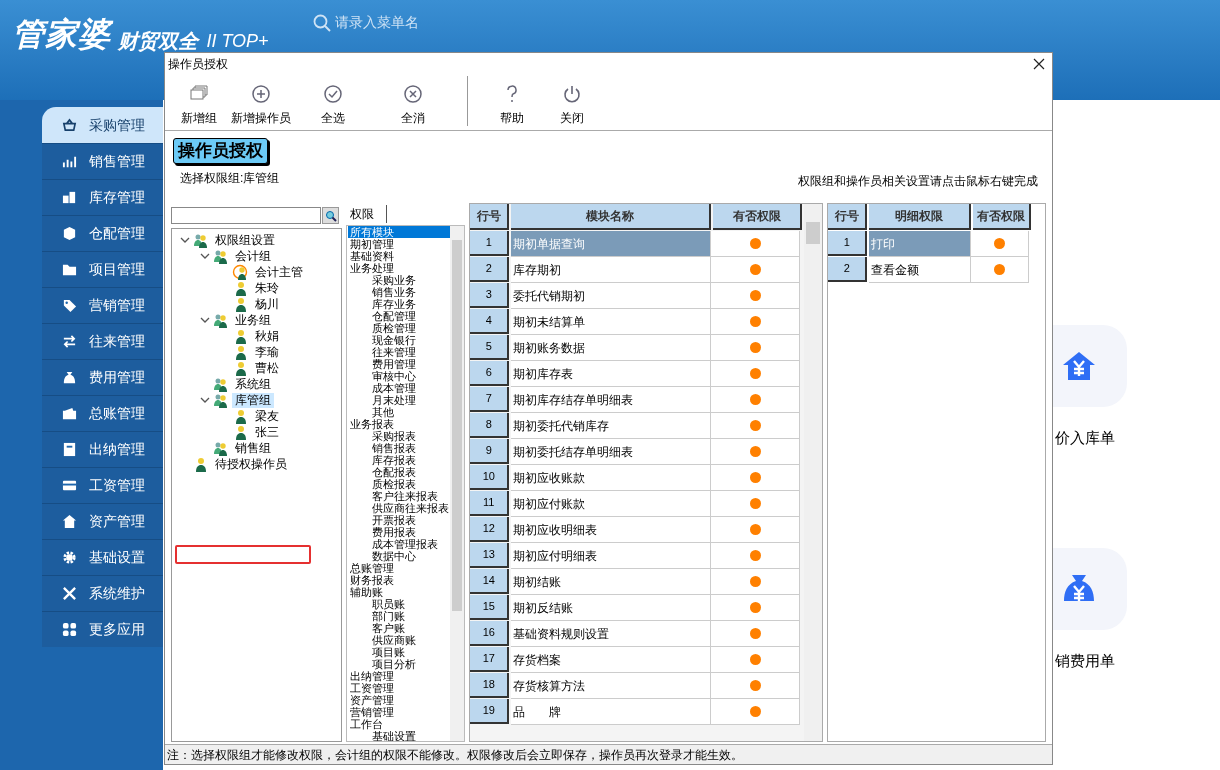 Image resolution: width=1220 pixels, height=770 pixels. Describe the element at coordinates (399, 544) in the screenshot. I see `module-item: 成本管理报表` at that location.